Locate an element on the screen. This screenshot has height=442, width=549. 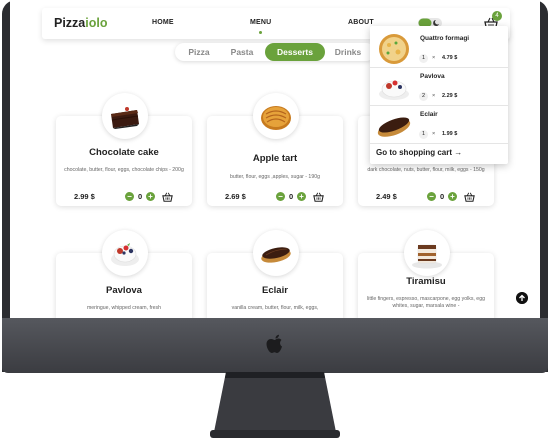
tiramisu-icon is located at coordinates (427, 256).